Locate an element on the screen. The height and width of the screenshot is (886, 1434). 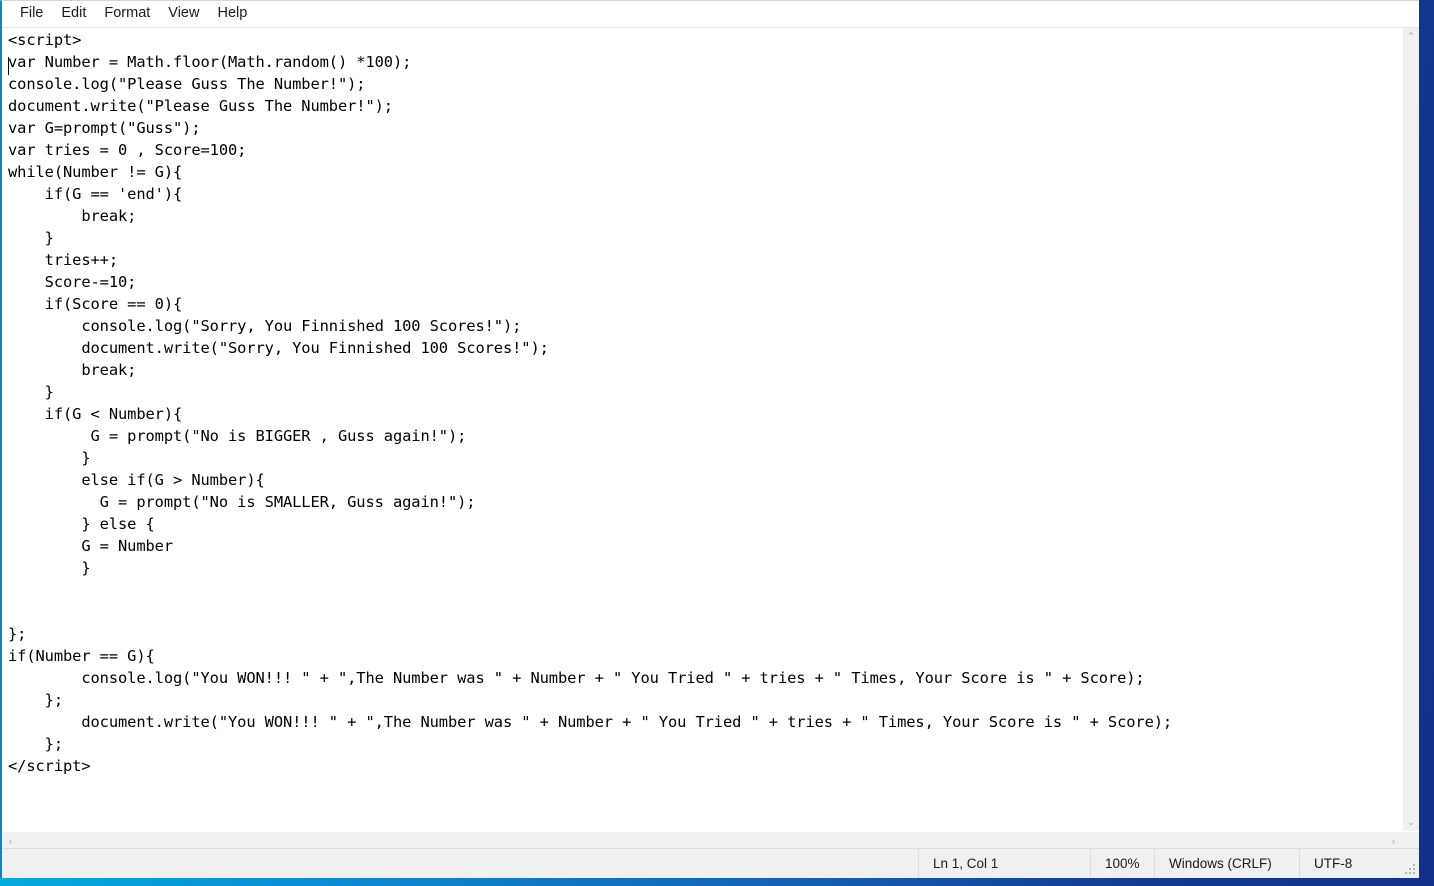
vertical-scrollbar: ⌃ ⌄ is located at coordinates (1410, 429).